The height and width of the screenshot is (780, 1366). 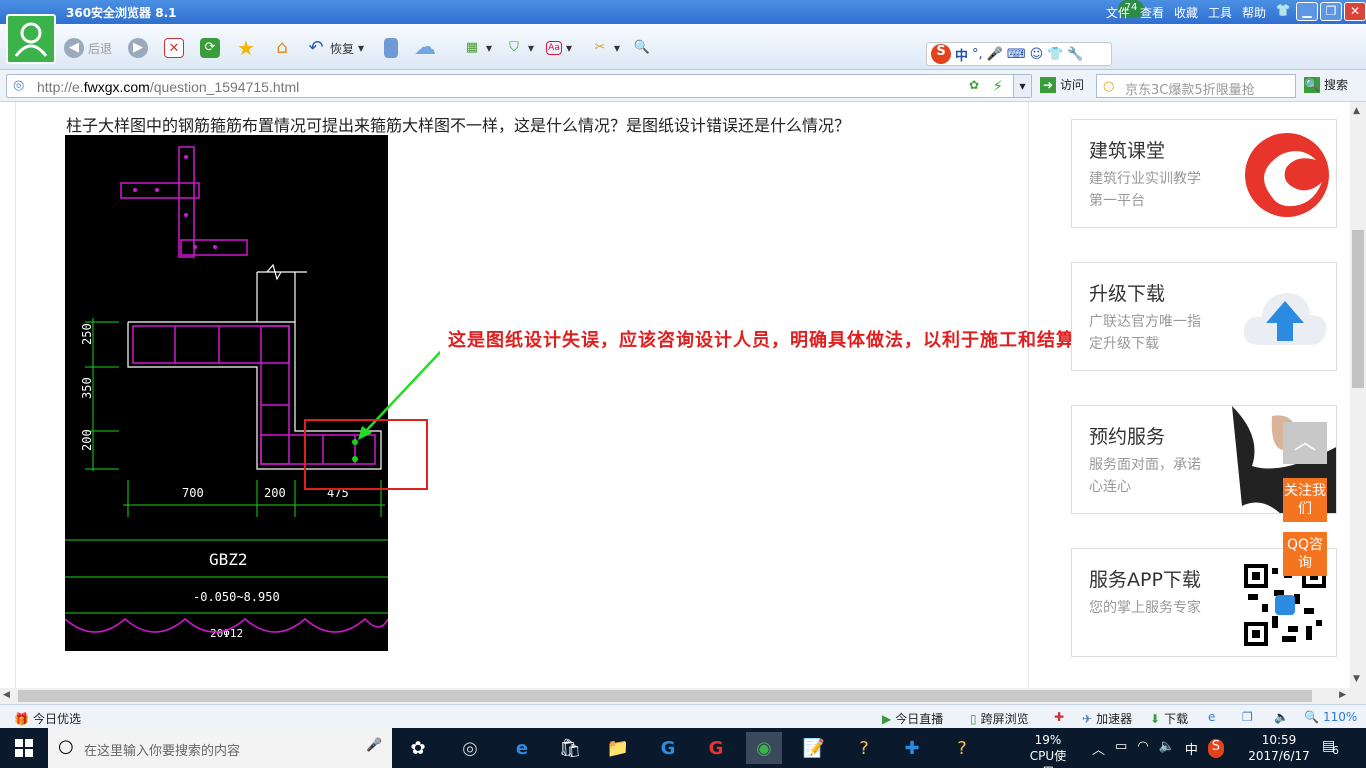 I want to click on skin-icon: 👕, so click(x=1283, y=11).